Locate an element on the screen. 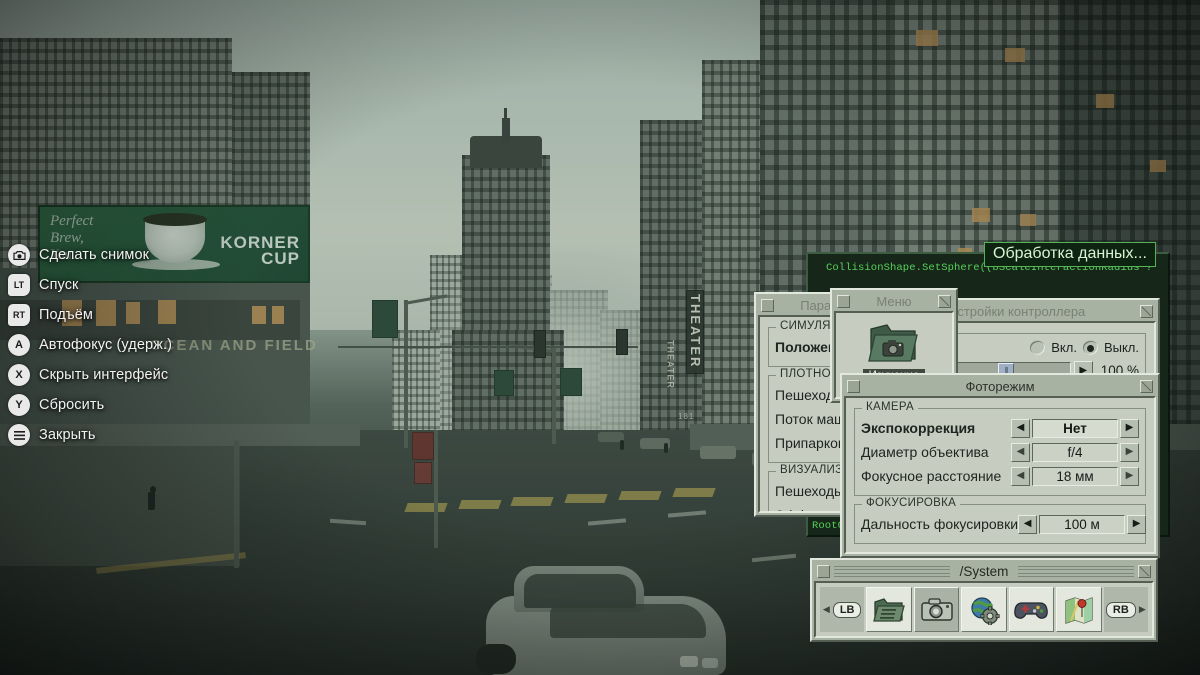 The width and height of the screenshot is (1200, 675). exposure-stepper: ◀ Нет ▶ is located at coordinates (1075, 428).